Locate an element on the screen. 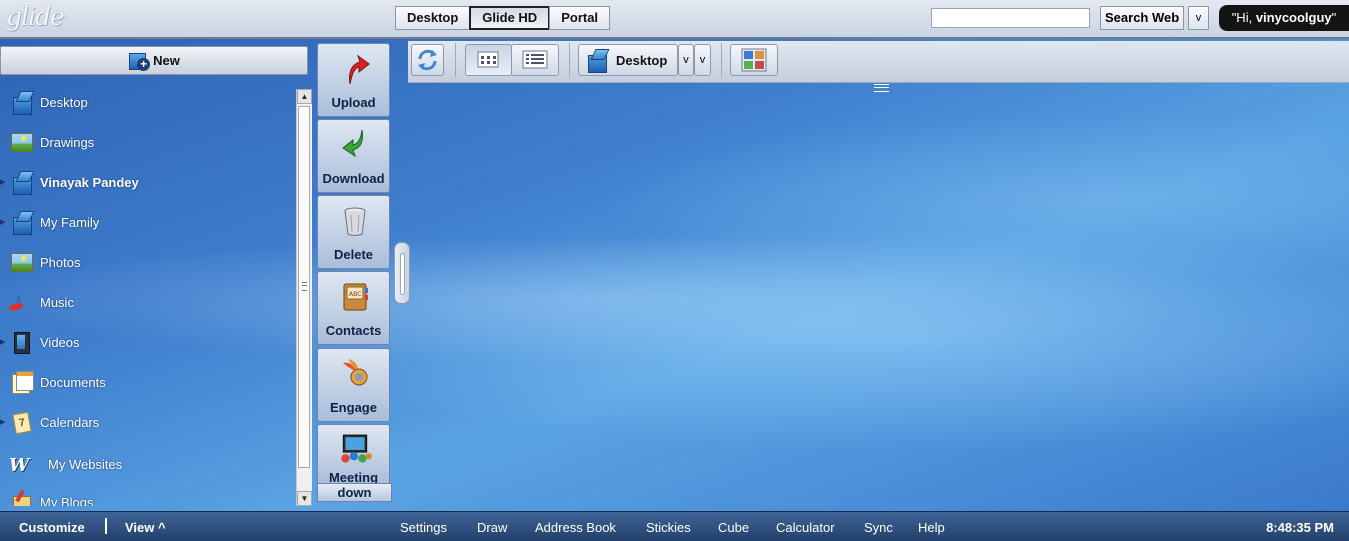 This screenshot has width=1349, height=541. view-menu-button: View ^ is located at coordinates (145, 527).